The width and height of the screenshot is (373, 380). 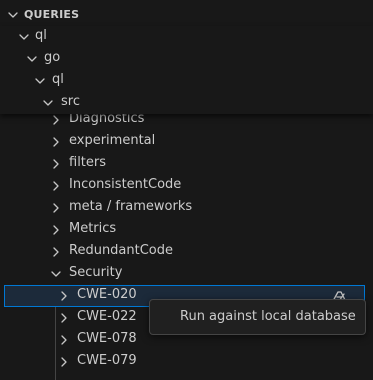 I want to click on tree-item-meta-frameworks: meta / frameworks, so click(x=186, y=208).